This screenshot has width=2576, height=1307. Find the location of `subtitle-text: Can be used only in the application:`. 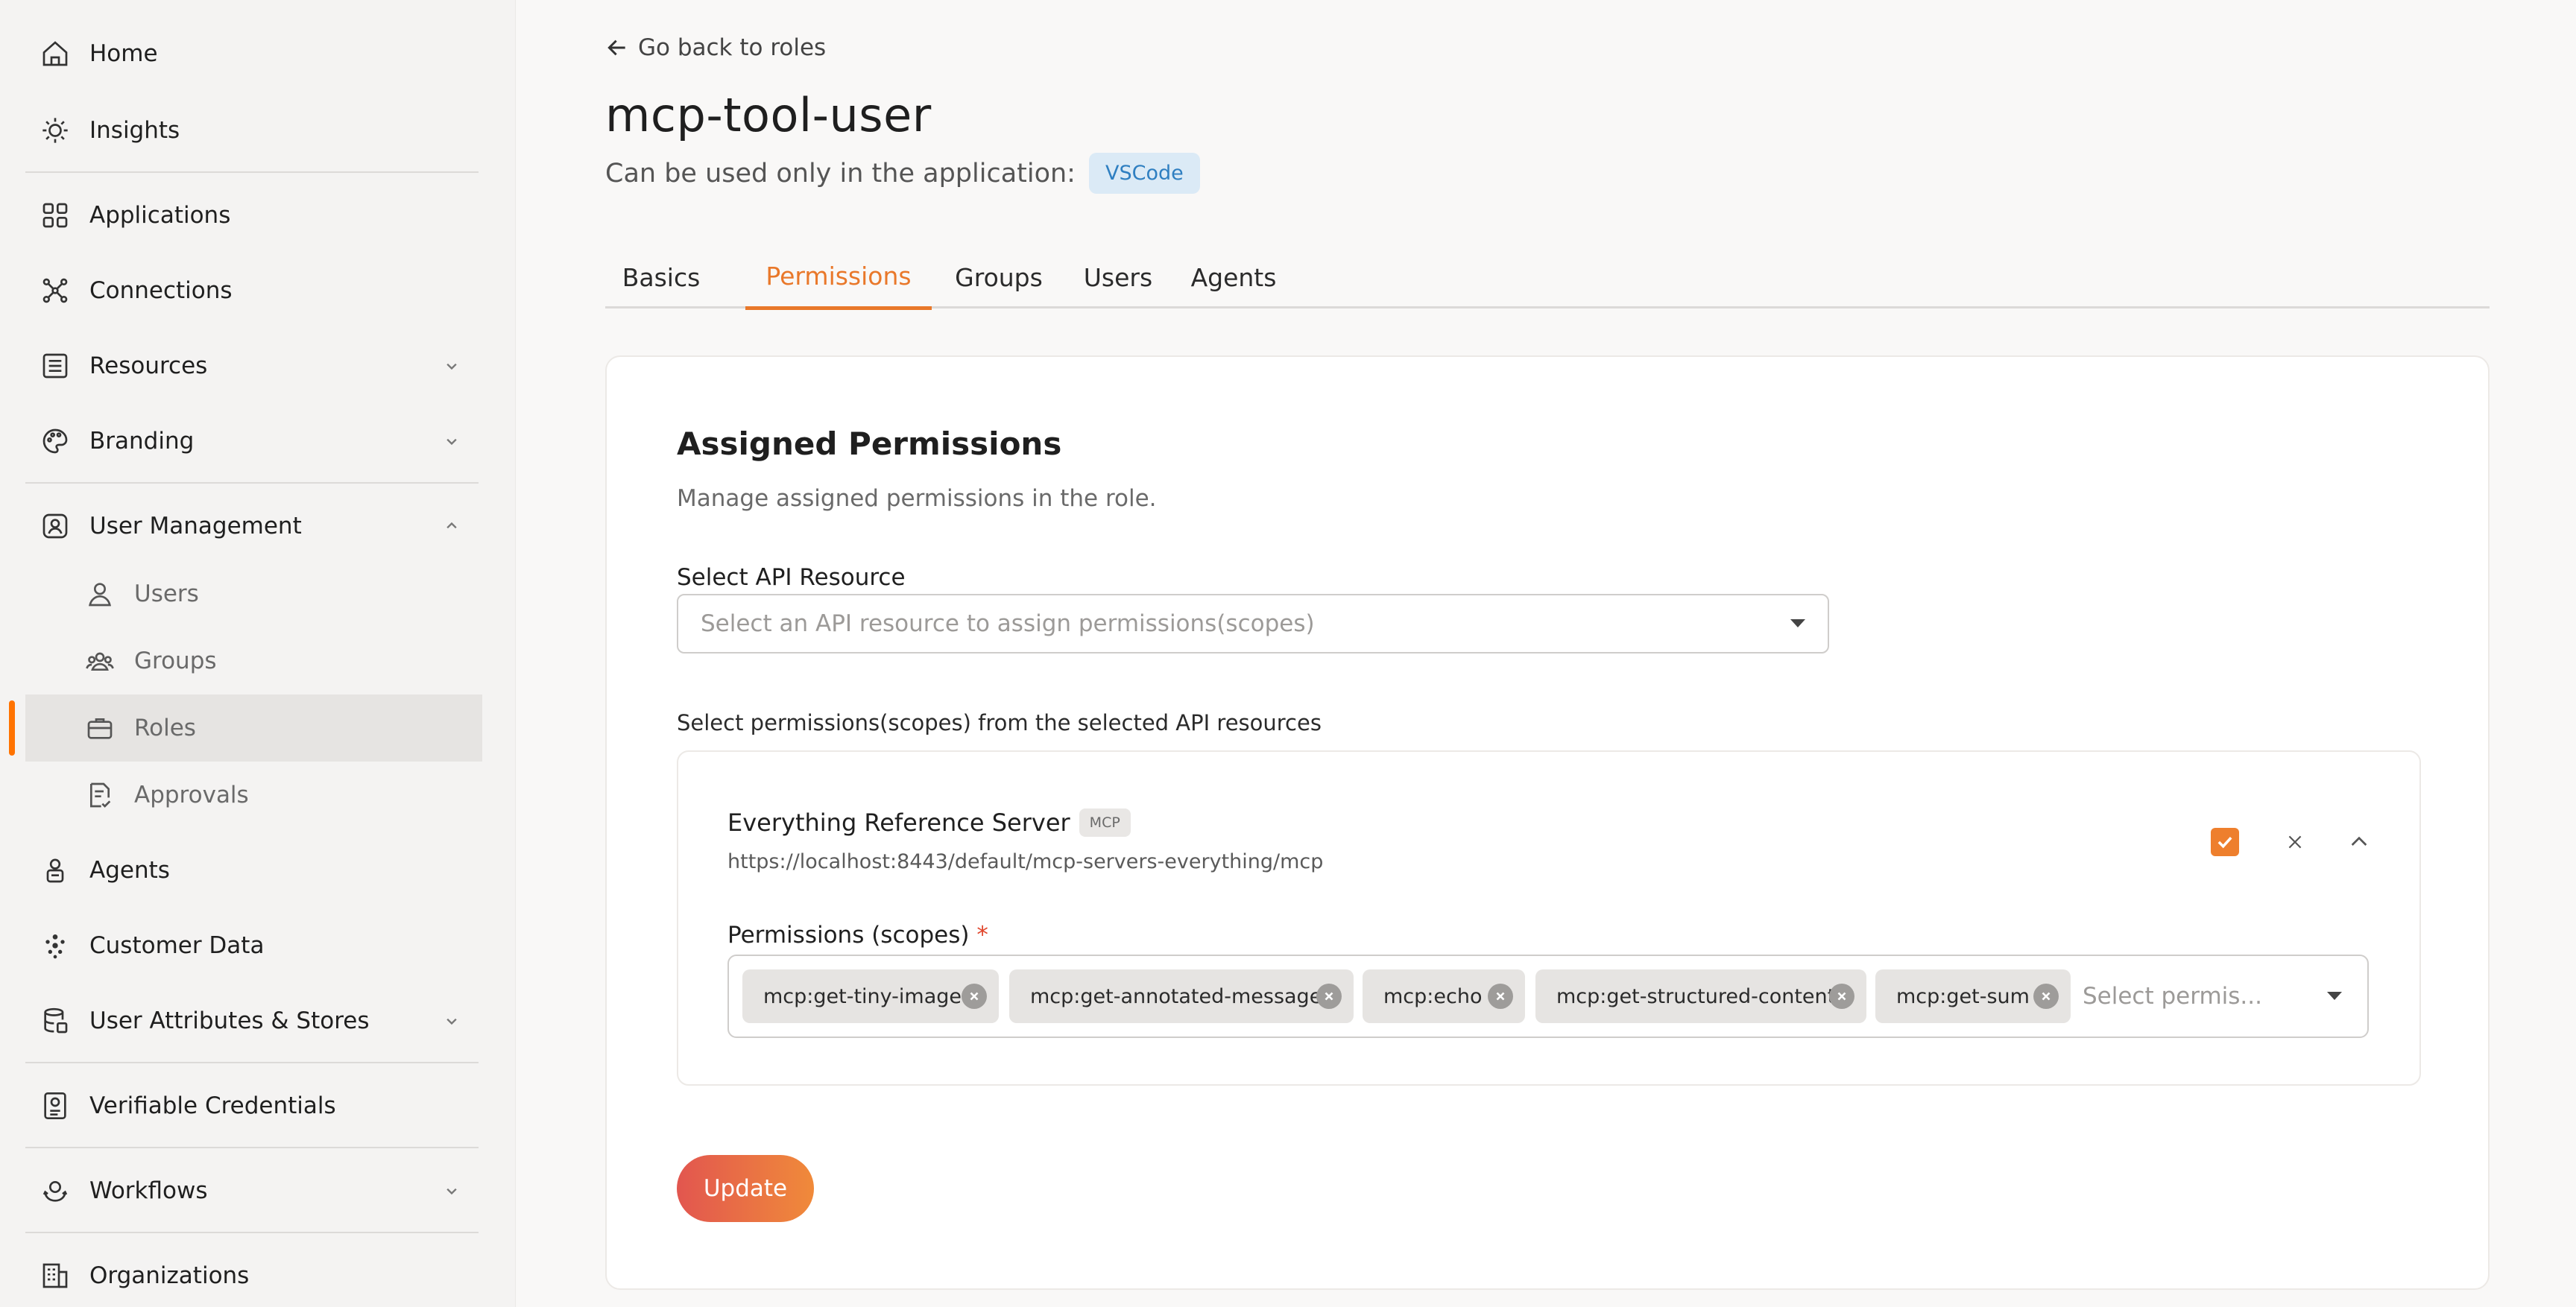

subtitle-text: Can be used only in the application: is located at coordinates (841, 173).